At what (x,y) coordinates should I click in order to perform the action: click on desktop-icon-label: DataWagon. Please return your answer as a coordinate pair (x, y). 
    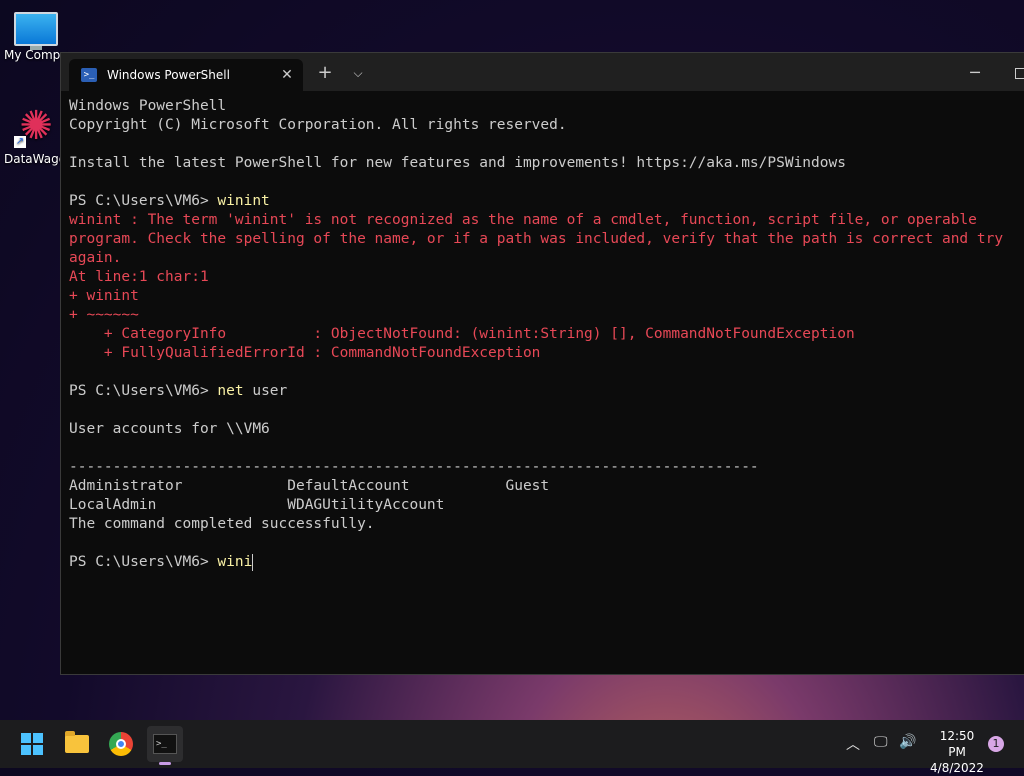
    Looking at the image, I should click on (36, 159).